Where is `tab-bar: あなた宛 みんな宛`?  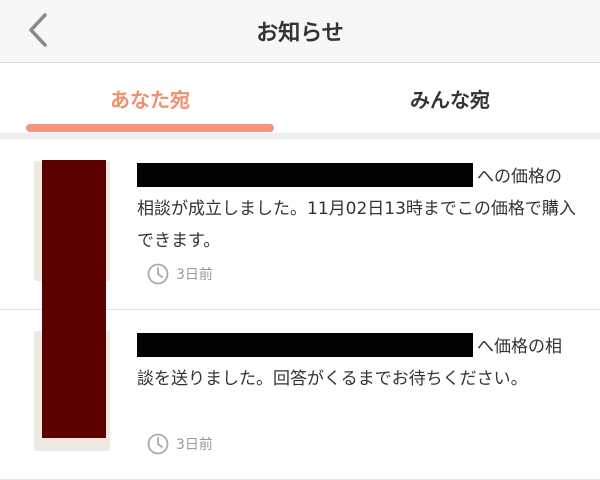 tab-bar: あなた宛 みんな宛 is located at coordinates (300, 98).